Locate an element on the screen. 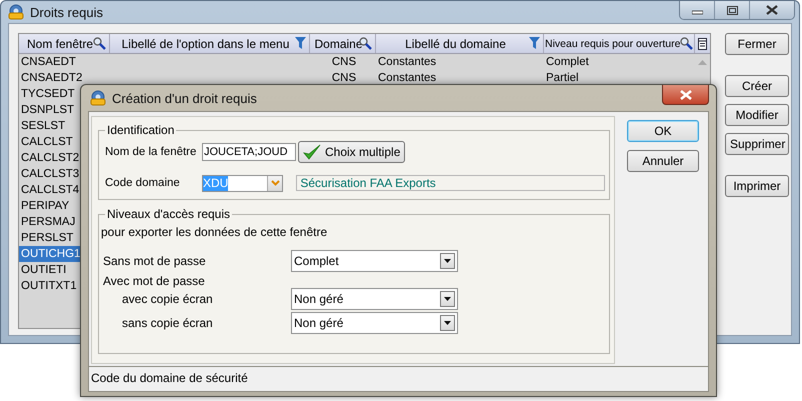 The image size is (802, 401). table-cell-text: Complet is located at coordinates (567, 62).